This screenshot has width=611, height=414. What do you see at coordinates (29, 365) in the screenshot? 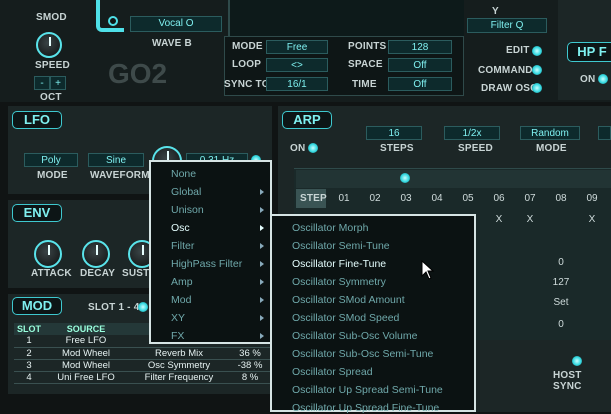
I see `slot-cell: 3` at bounding box center [29, 365].